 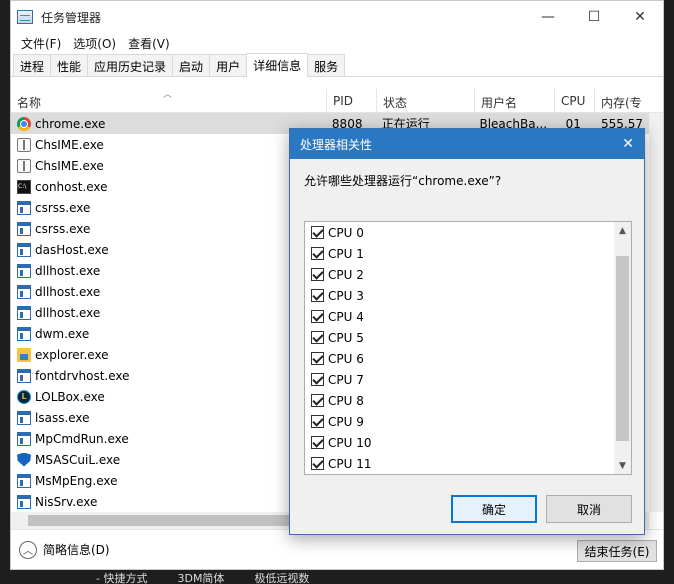 I want to click on cpu-label: CPU 2, so click(x=346, y=274).